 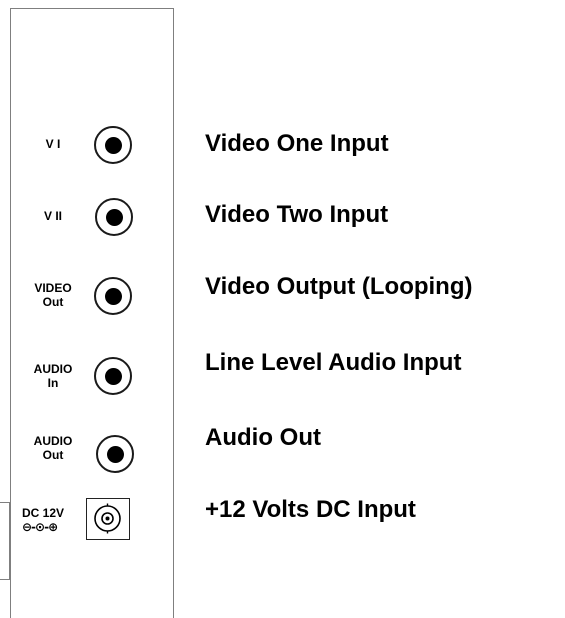 What do you see at coordinates (263, 437) in the screenshot?
I see `caption-audio-out-text: Audio Out` at bounding box center [263, 437].